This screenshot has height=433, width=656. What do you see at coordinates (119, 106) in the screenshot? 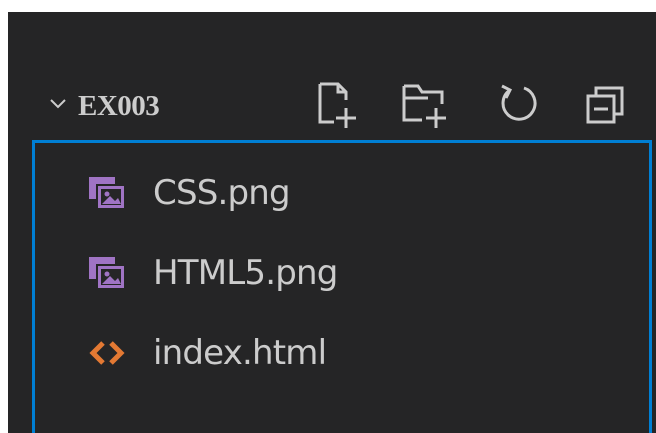
I see `section-title: EX003` at bounding box center [119, 106].